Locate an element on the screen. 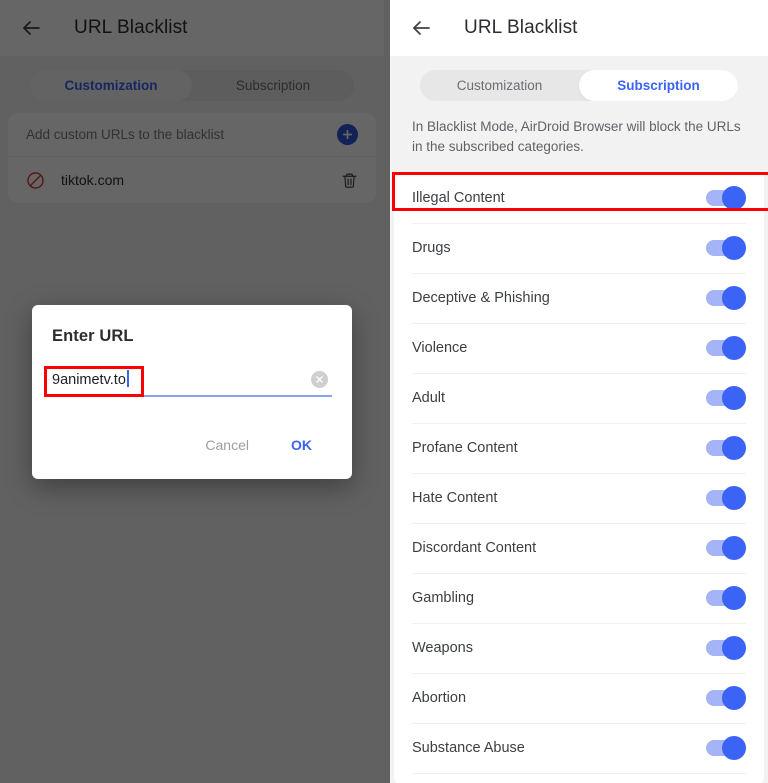 The width and height of the screenshot is (768, 783). enter-url-dialog: Enter URL 9animetv.to Cancel OK is located at coordinates (192, 392).